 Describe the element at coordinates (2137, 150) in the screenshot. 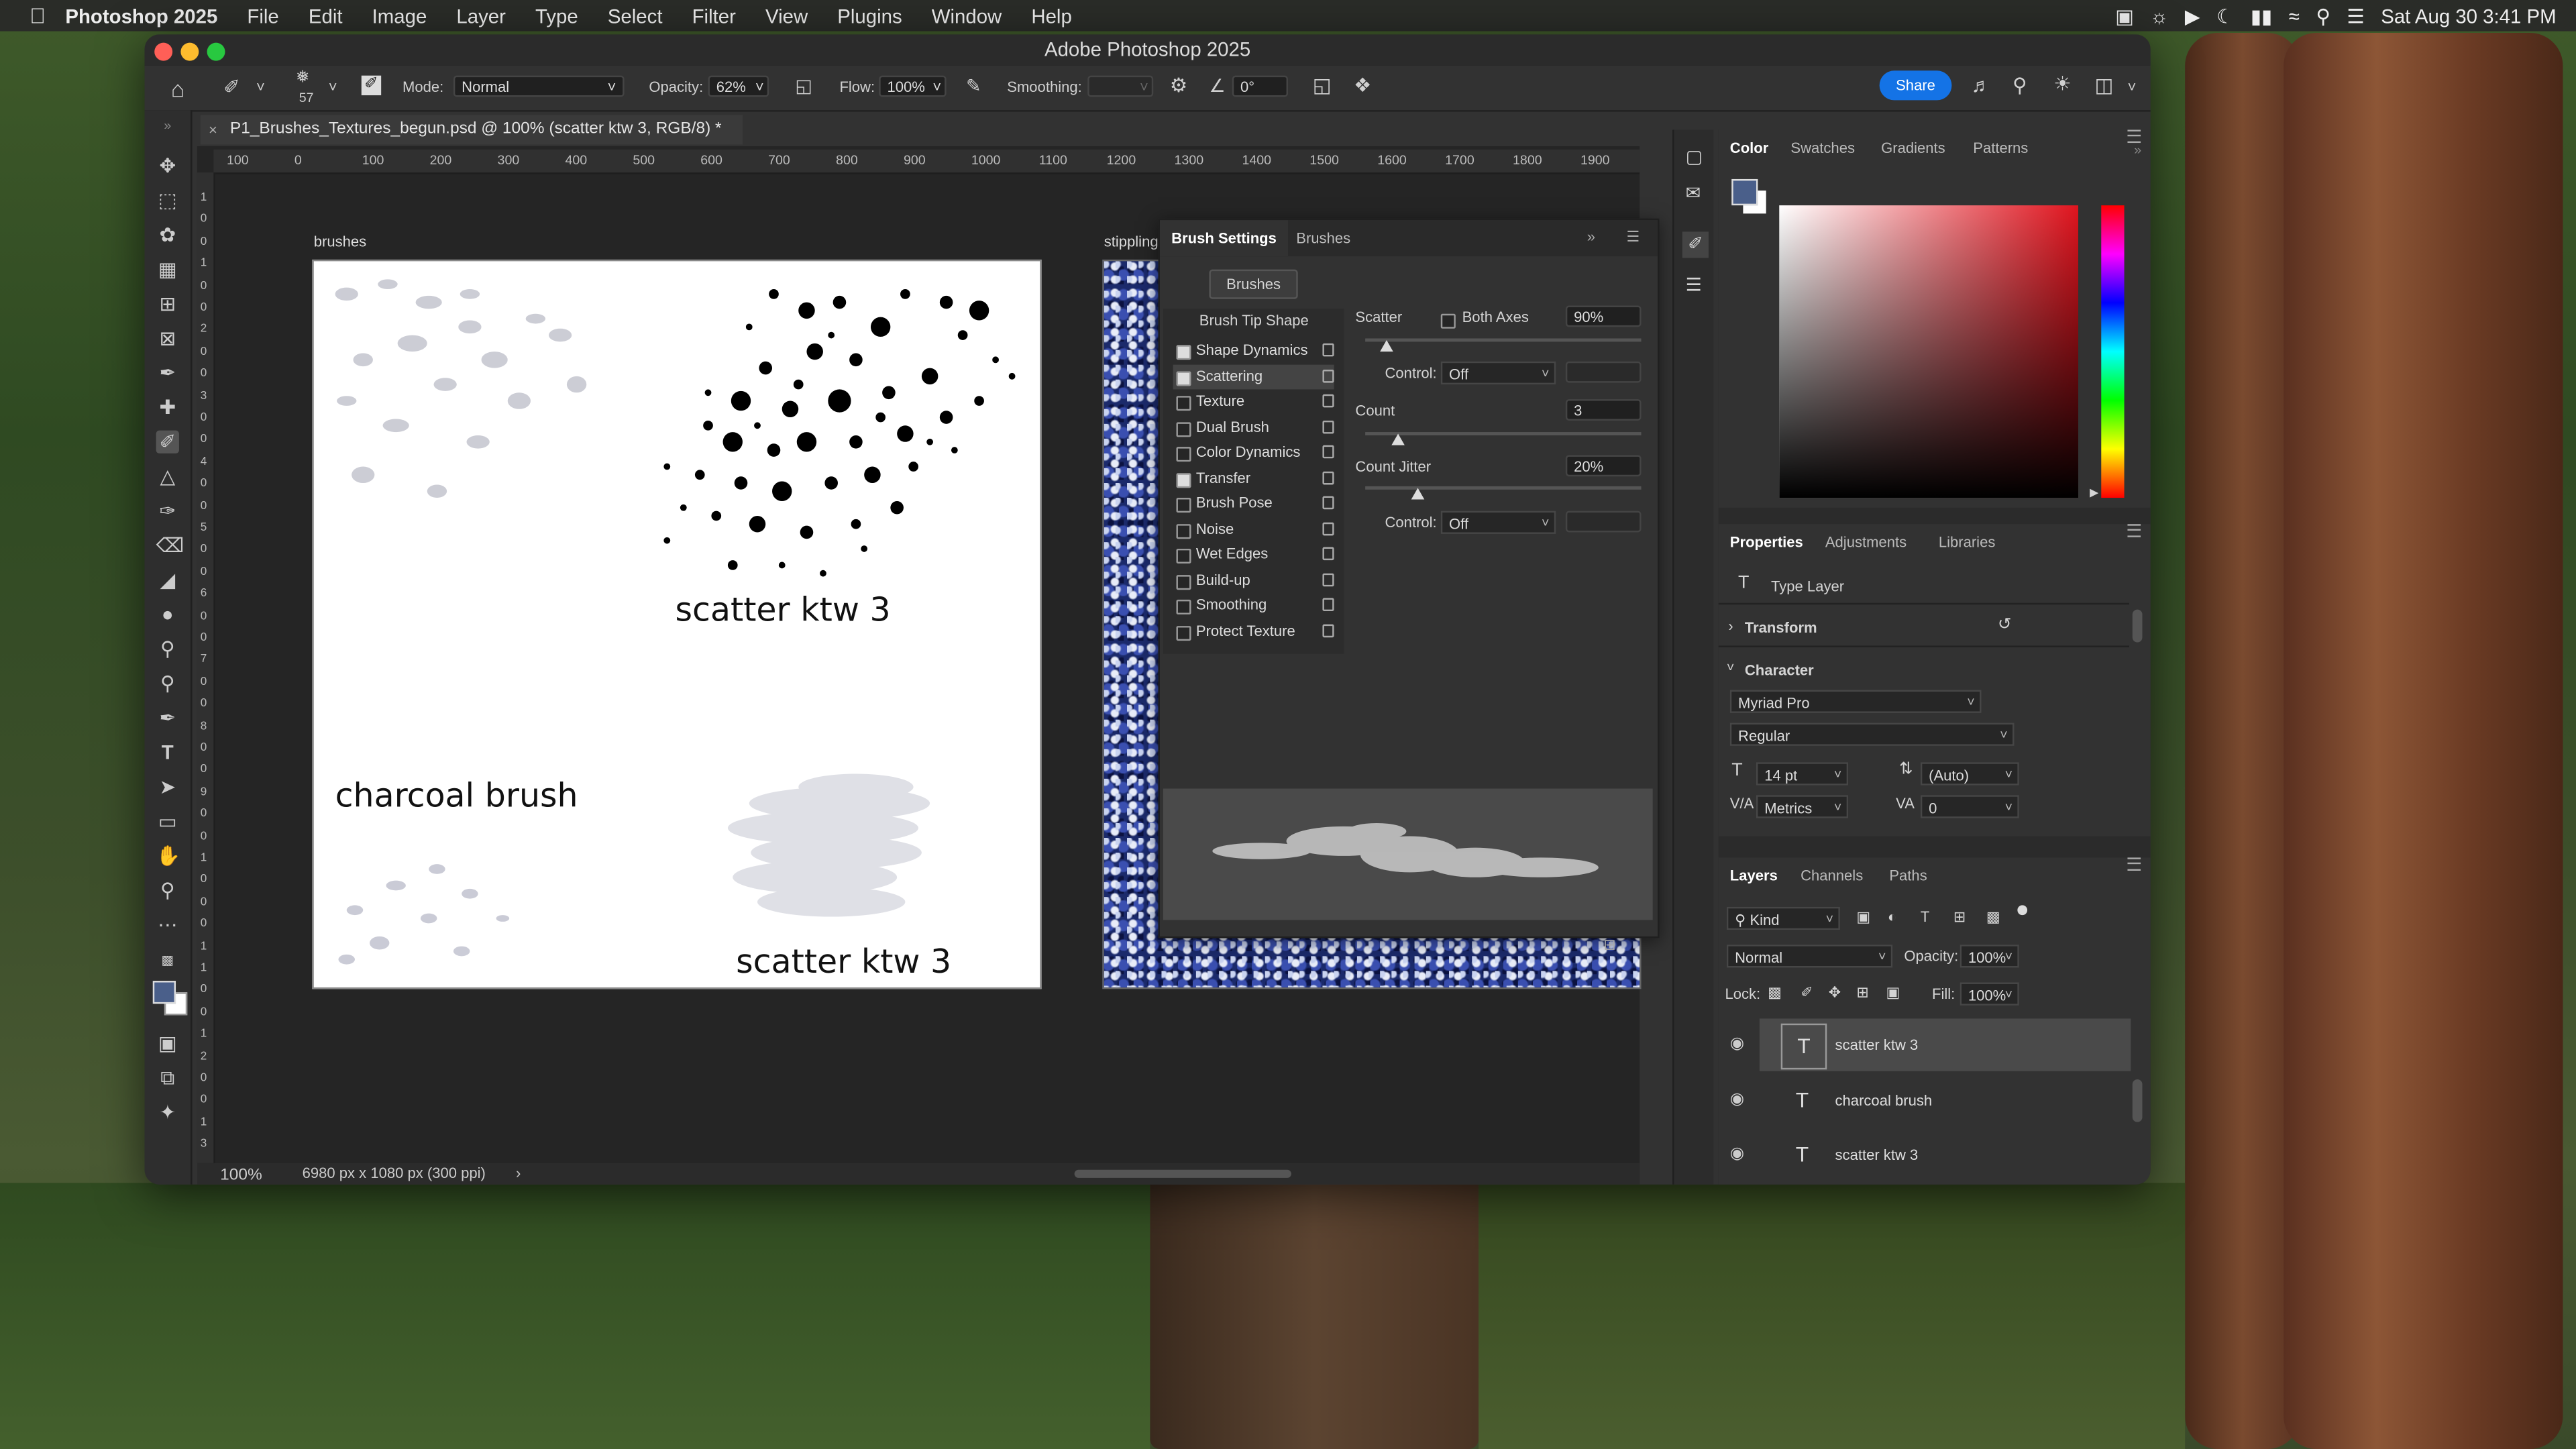

I see `collapse-dock-chevrons-icon: »` at that location.